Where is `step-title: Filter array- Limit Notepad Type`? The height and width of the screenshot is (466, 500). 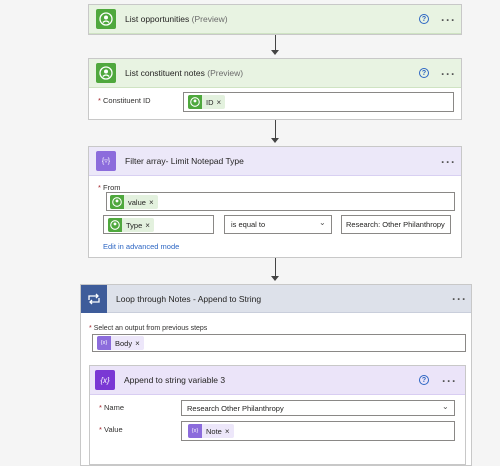
step-title: Filter array- Limit Notepad Type is located at coordinates (184, 161).